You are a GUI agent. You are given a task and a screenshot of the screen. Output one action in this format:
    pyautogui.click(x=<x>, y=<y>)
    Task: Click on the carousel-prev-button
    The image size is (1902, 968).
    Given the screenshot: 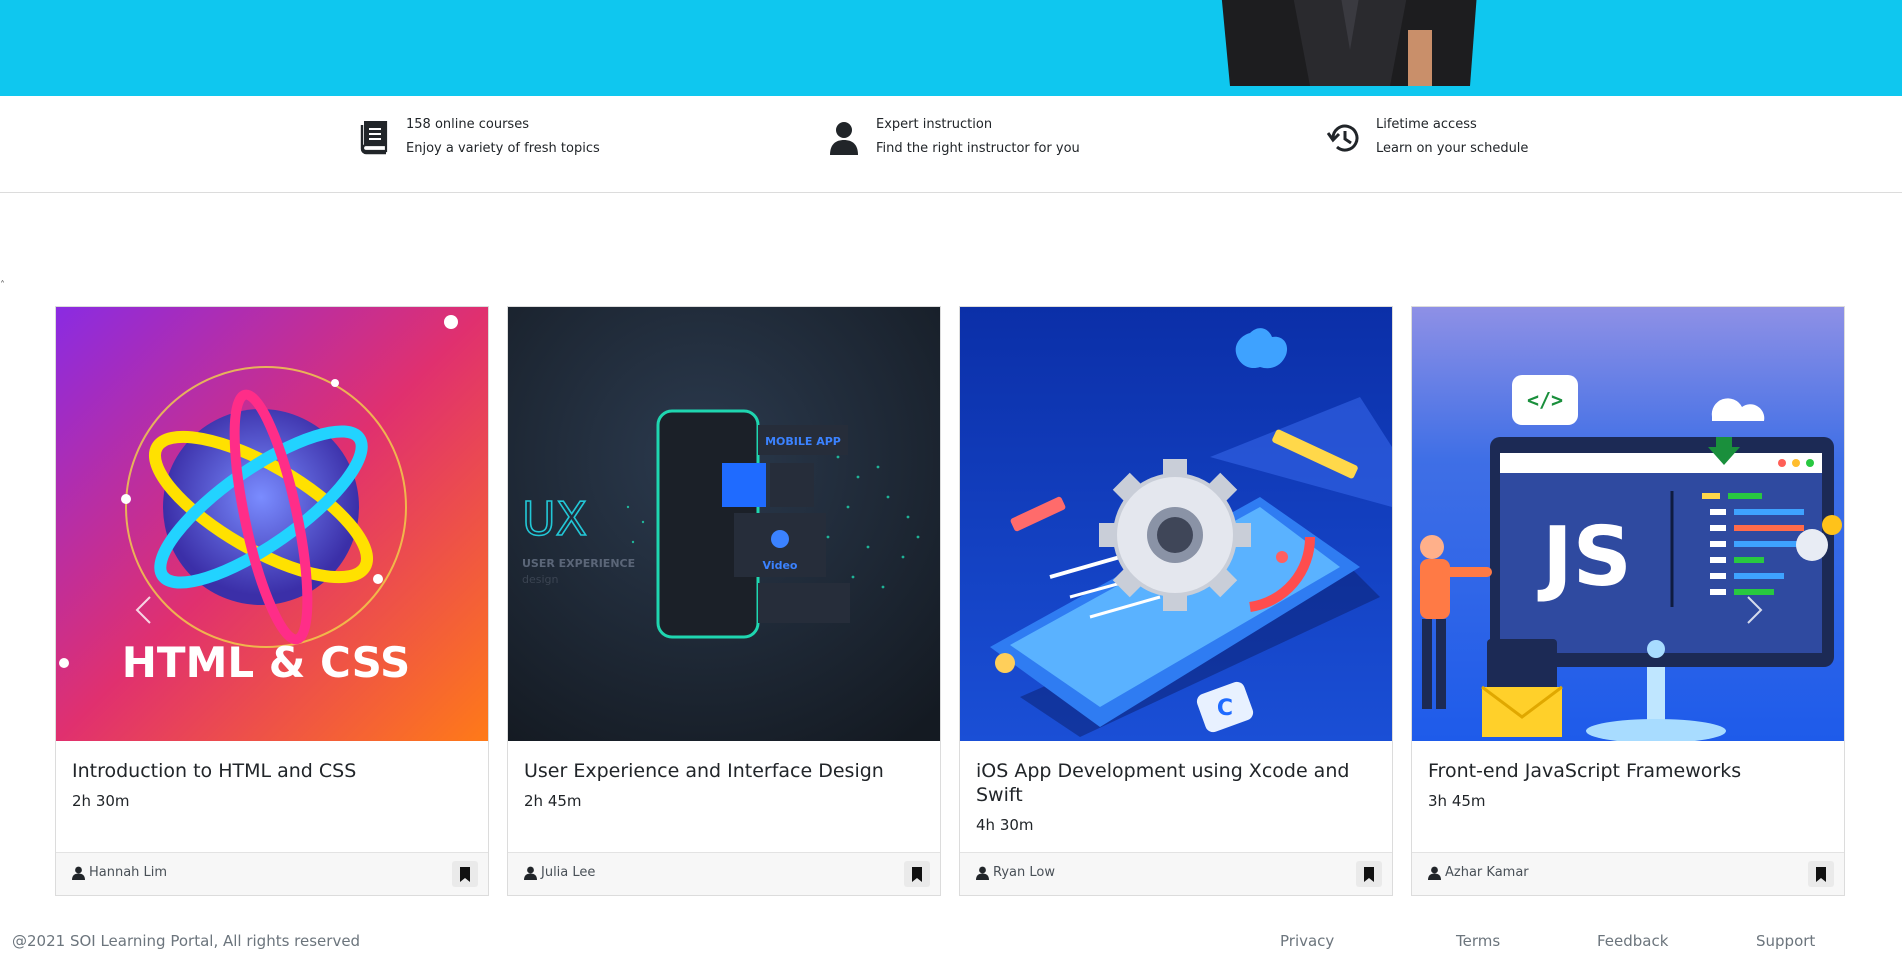 What is the action you would take?
    pyautogui.click(x=143, y=610)
    